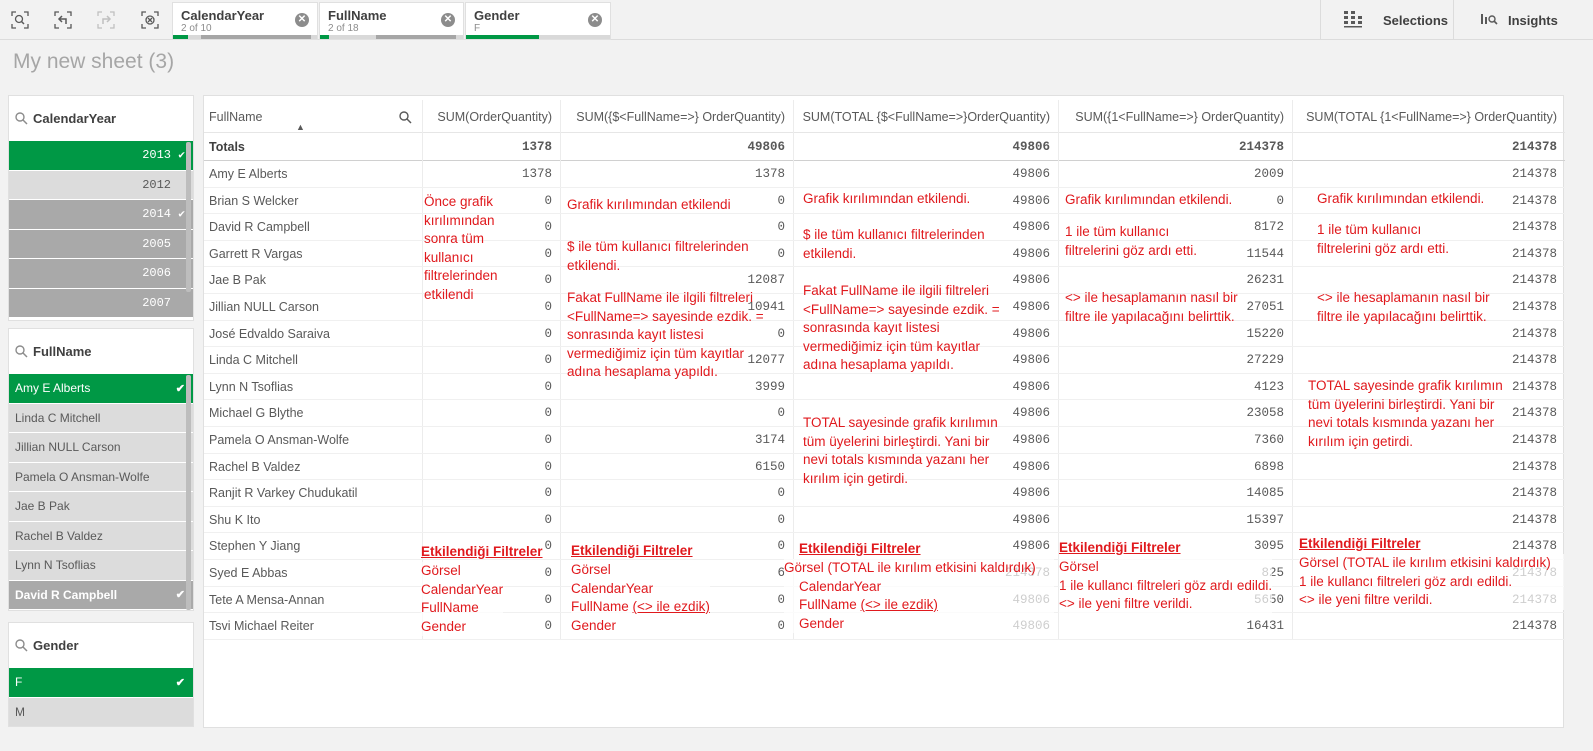 The image size is (1593, 751). I want to click on filters-heading-col4: Etkilendiği Filtreler, so click(1120, 547).